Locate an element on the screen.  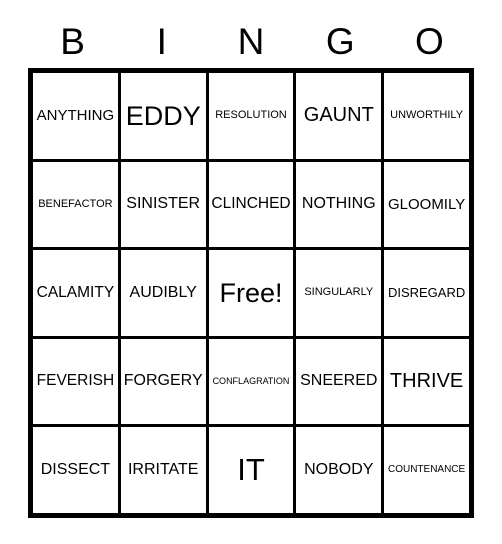
bingo-header: B I N G O is located at coordinates (251, 41).